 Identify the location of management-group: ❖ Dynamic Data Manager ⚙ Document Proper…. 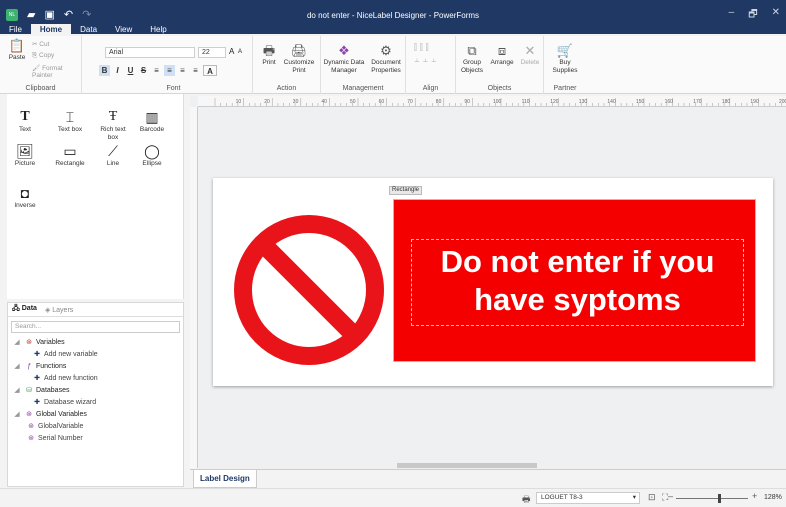
(363, 65).